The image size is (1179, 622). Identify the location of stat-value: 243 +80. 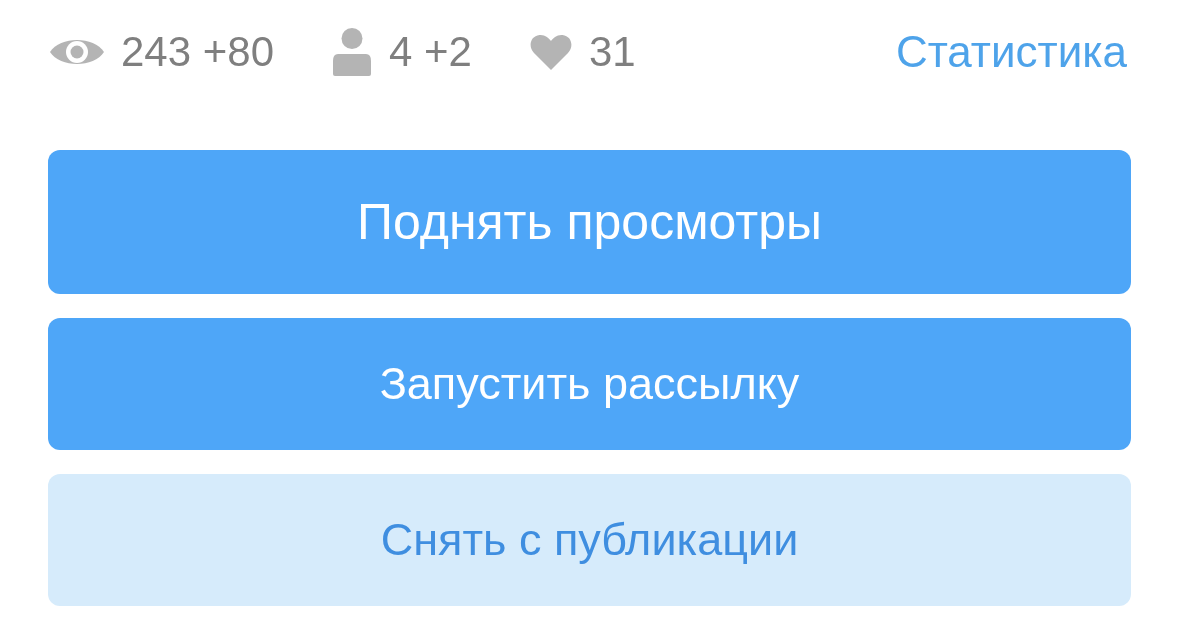
(197, 52).